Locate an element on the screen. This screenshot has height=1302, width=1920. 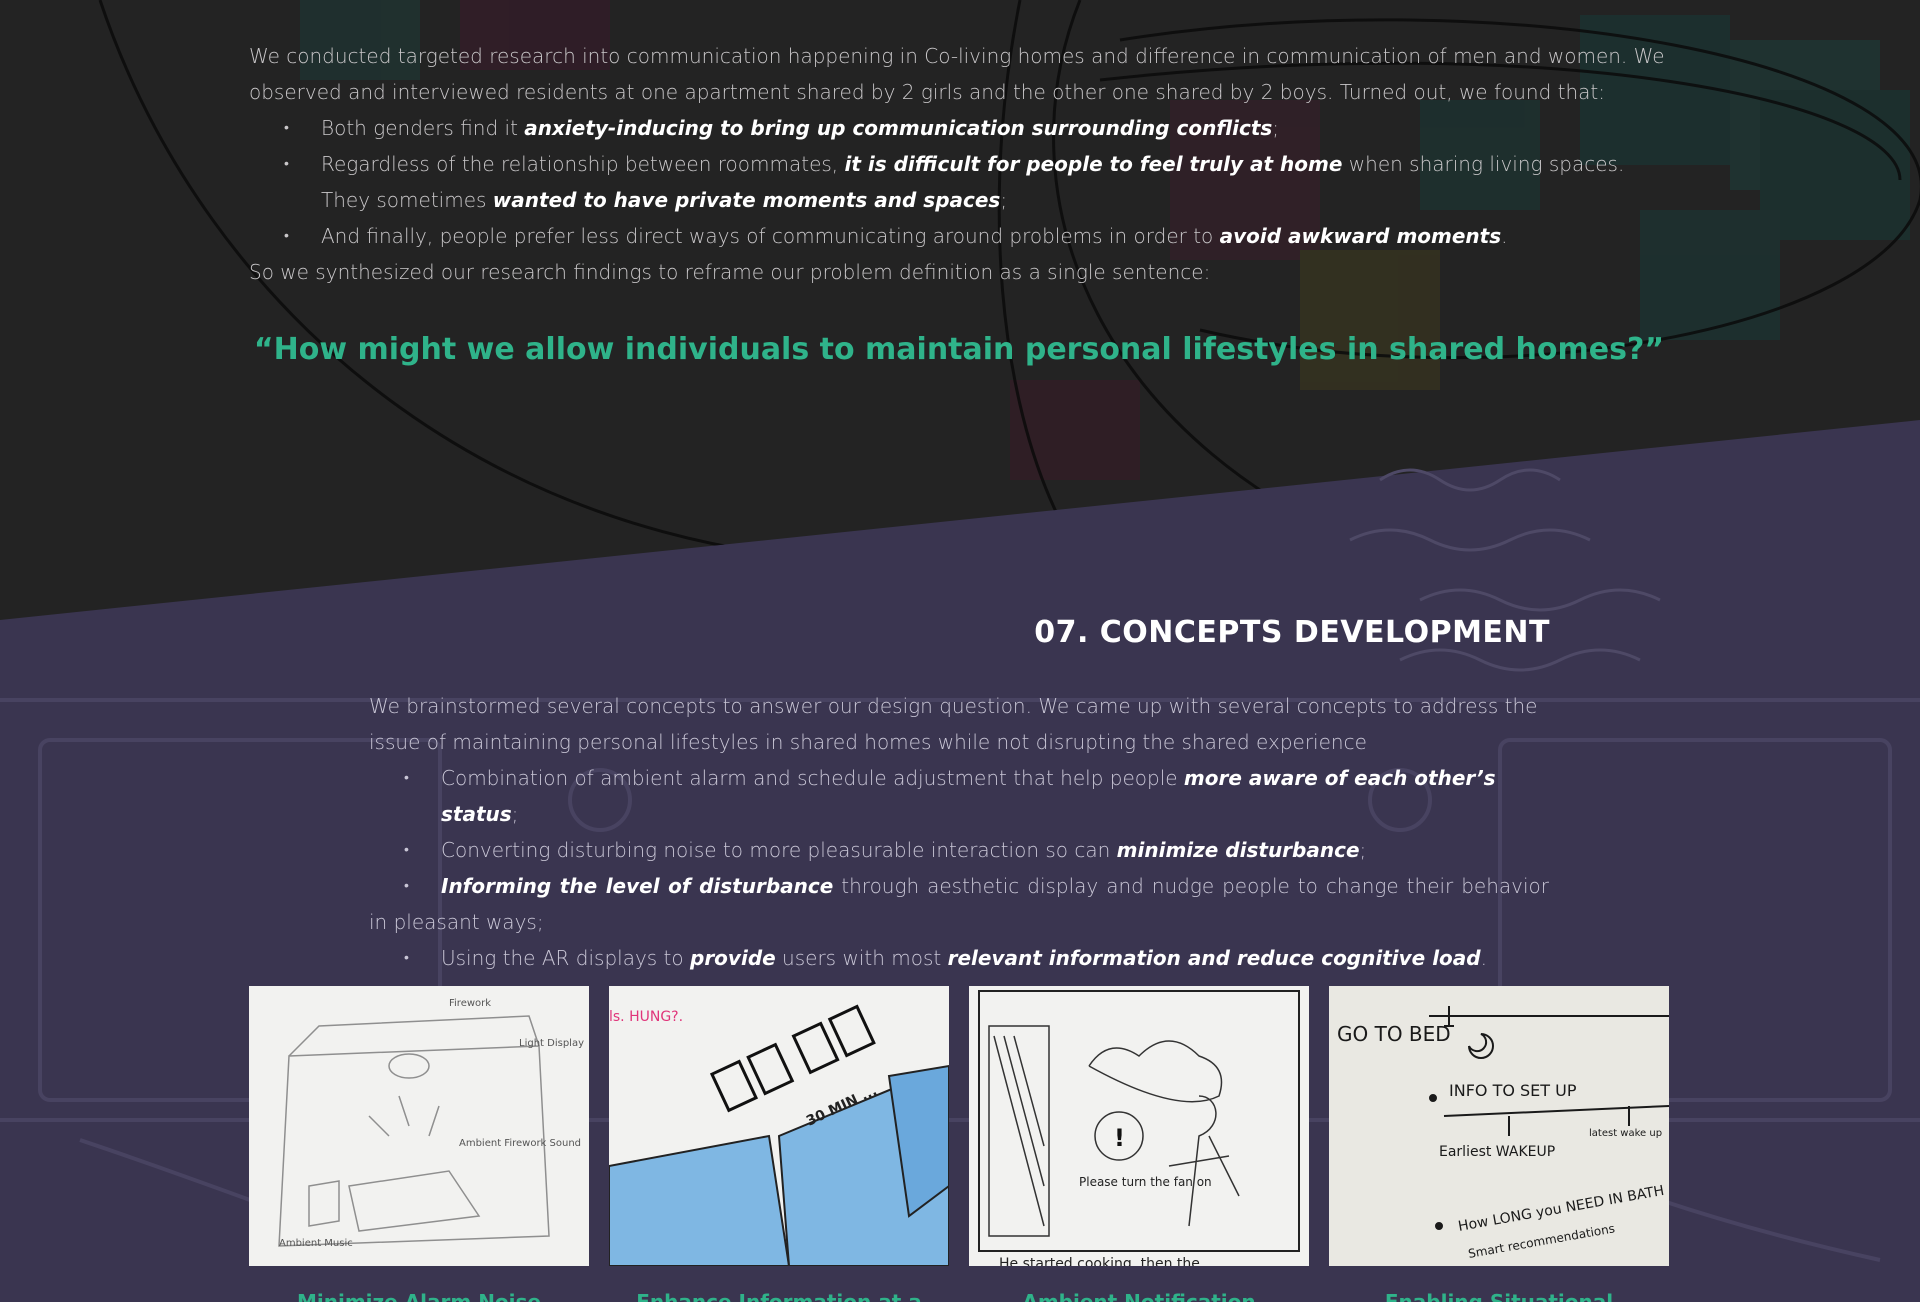
sketch-caption: He started cooking, then the is located at coordinates (1099, 1261).